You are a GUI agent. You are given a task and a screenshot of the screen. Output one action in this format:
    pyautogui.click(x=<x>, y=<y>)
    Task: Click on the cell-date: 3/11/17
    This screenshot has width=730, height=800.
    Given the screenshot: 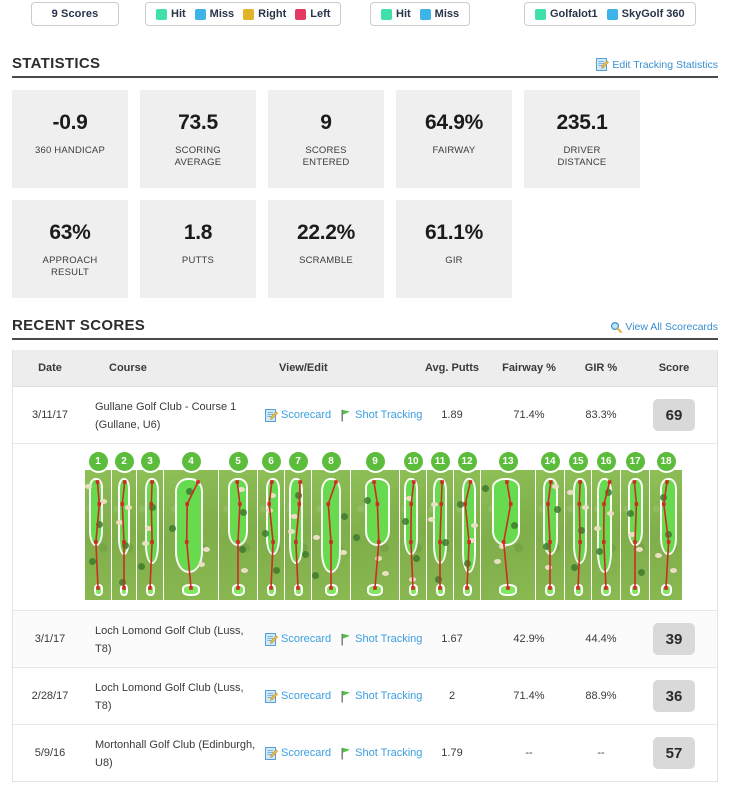 What is the action you would take?
    pyautogui.click(x=50, y=414)
    